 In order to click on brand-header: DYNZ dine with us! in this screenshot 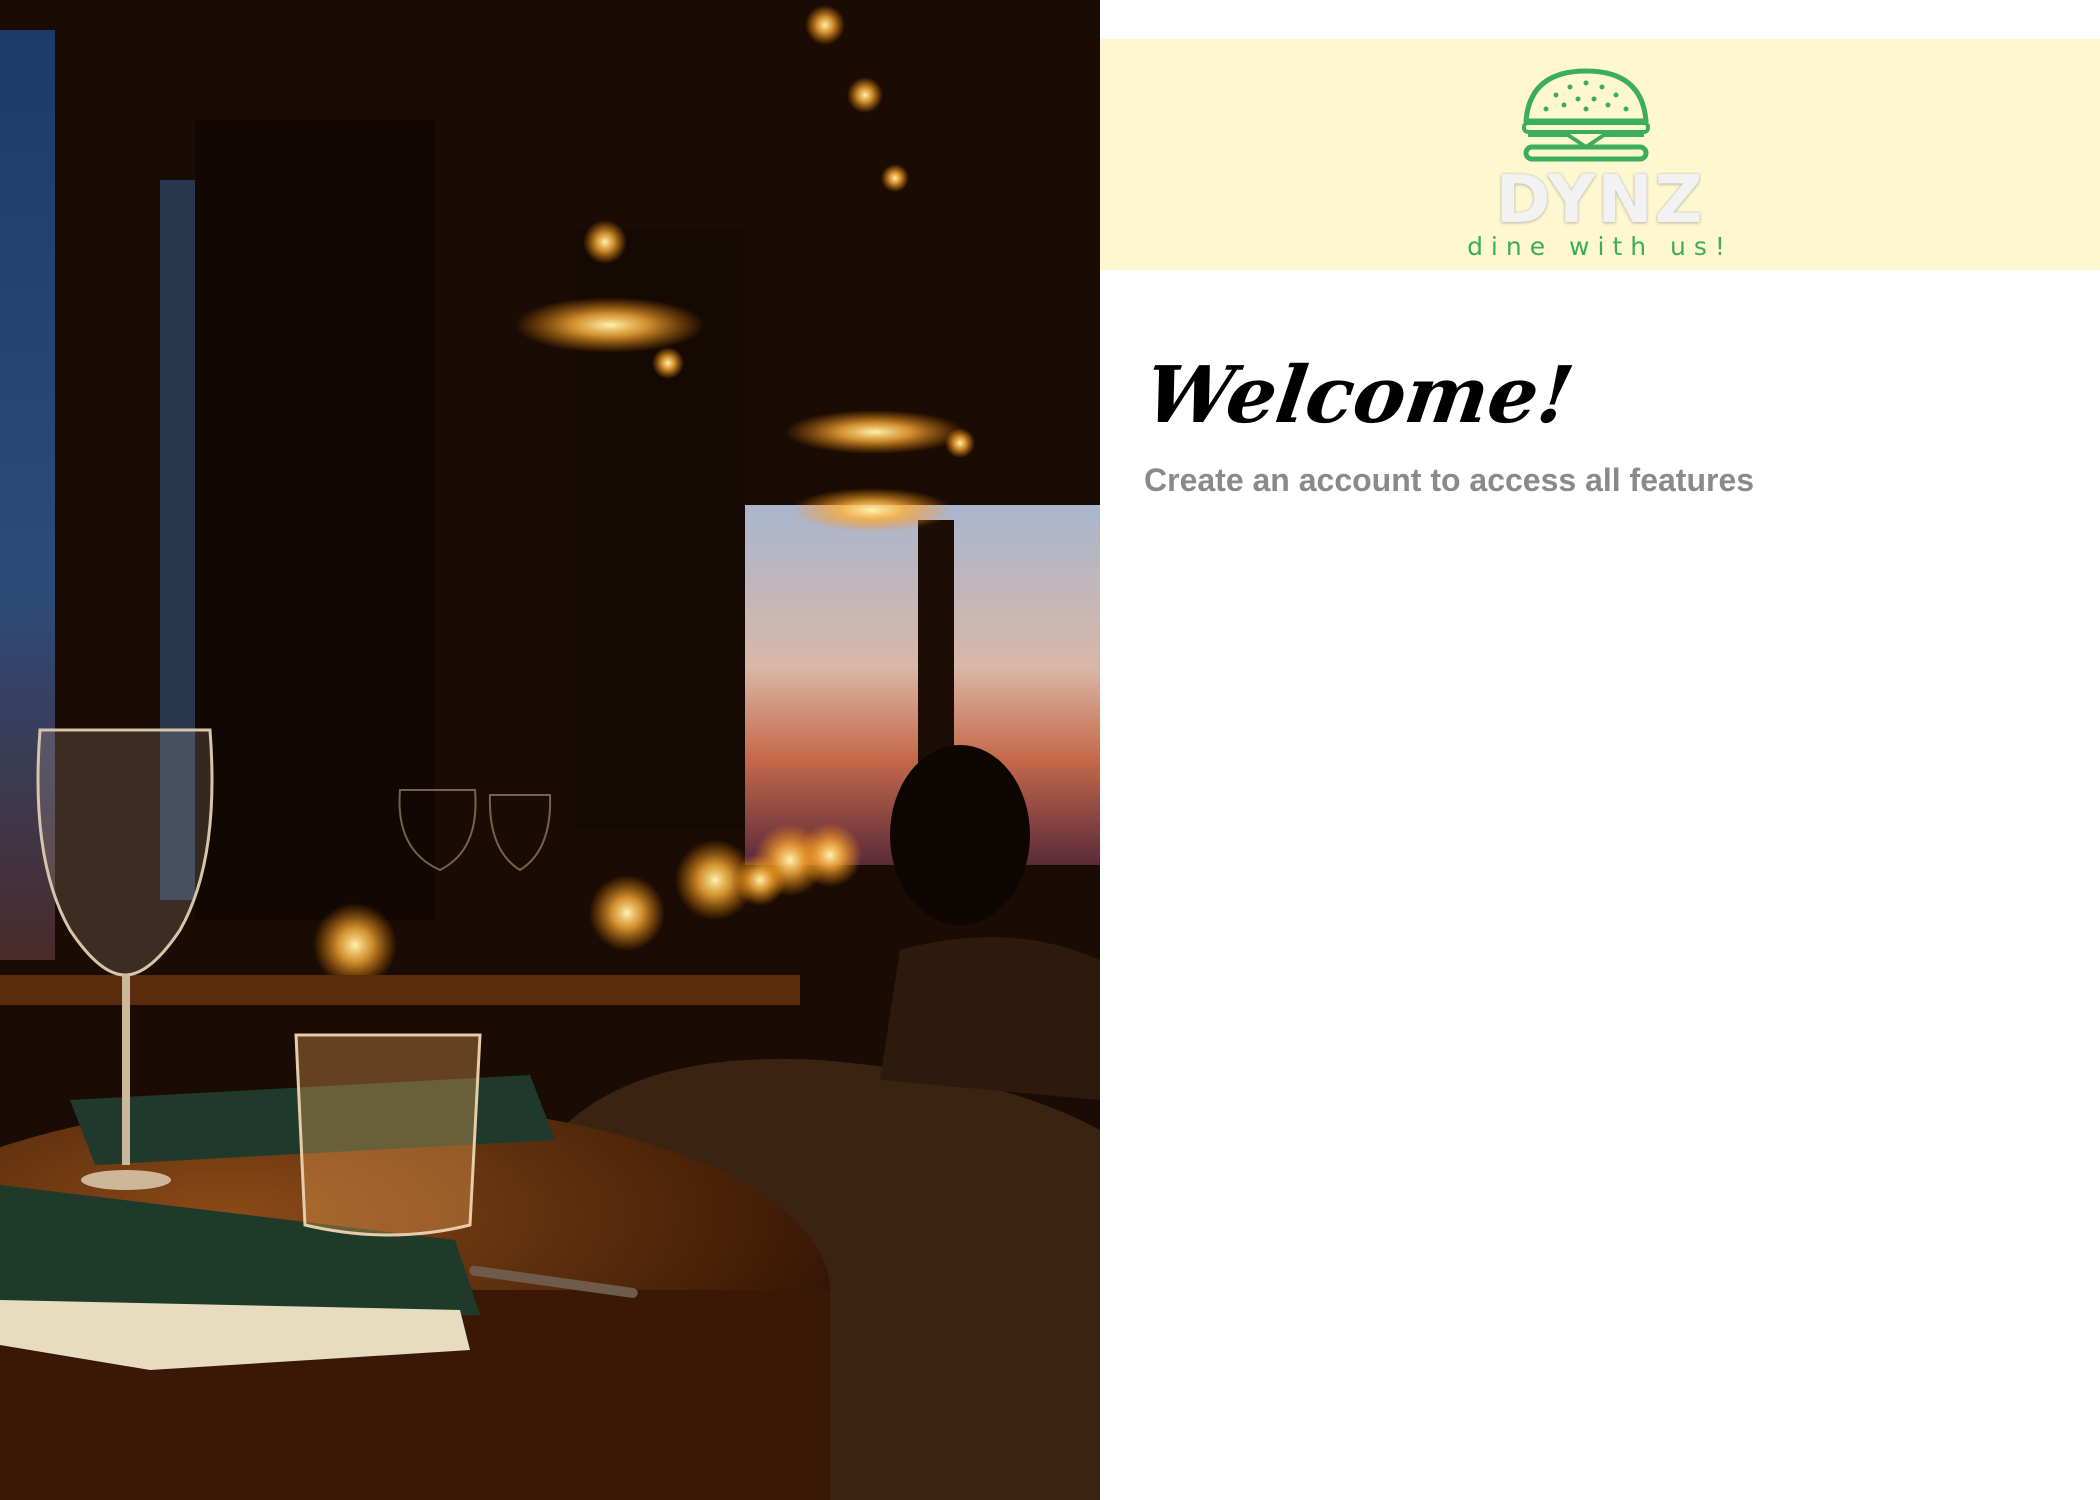, I will do `click(1600, 154)`.